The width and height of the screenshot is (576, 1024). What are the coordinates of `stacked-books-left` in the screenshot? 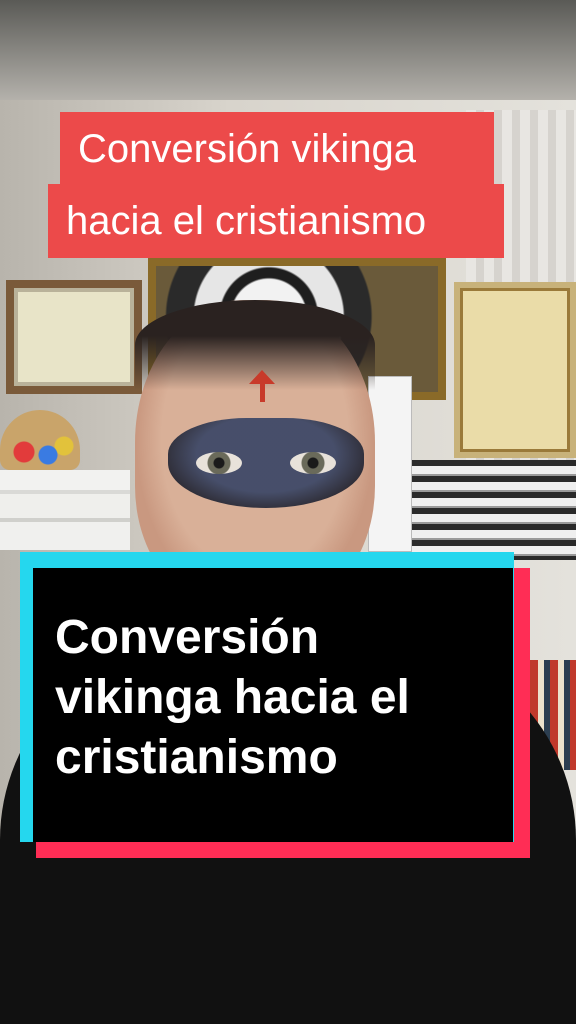 It's located at (65, 510).